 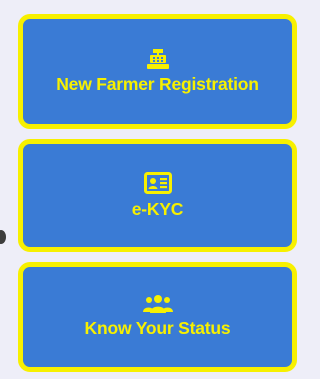 What do you see at coordinates (157, 83) in the screenshot?
I see `new-farmer-registration-label: New Farmer Registration` at bounding box center [157, 83].